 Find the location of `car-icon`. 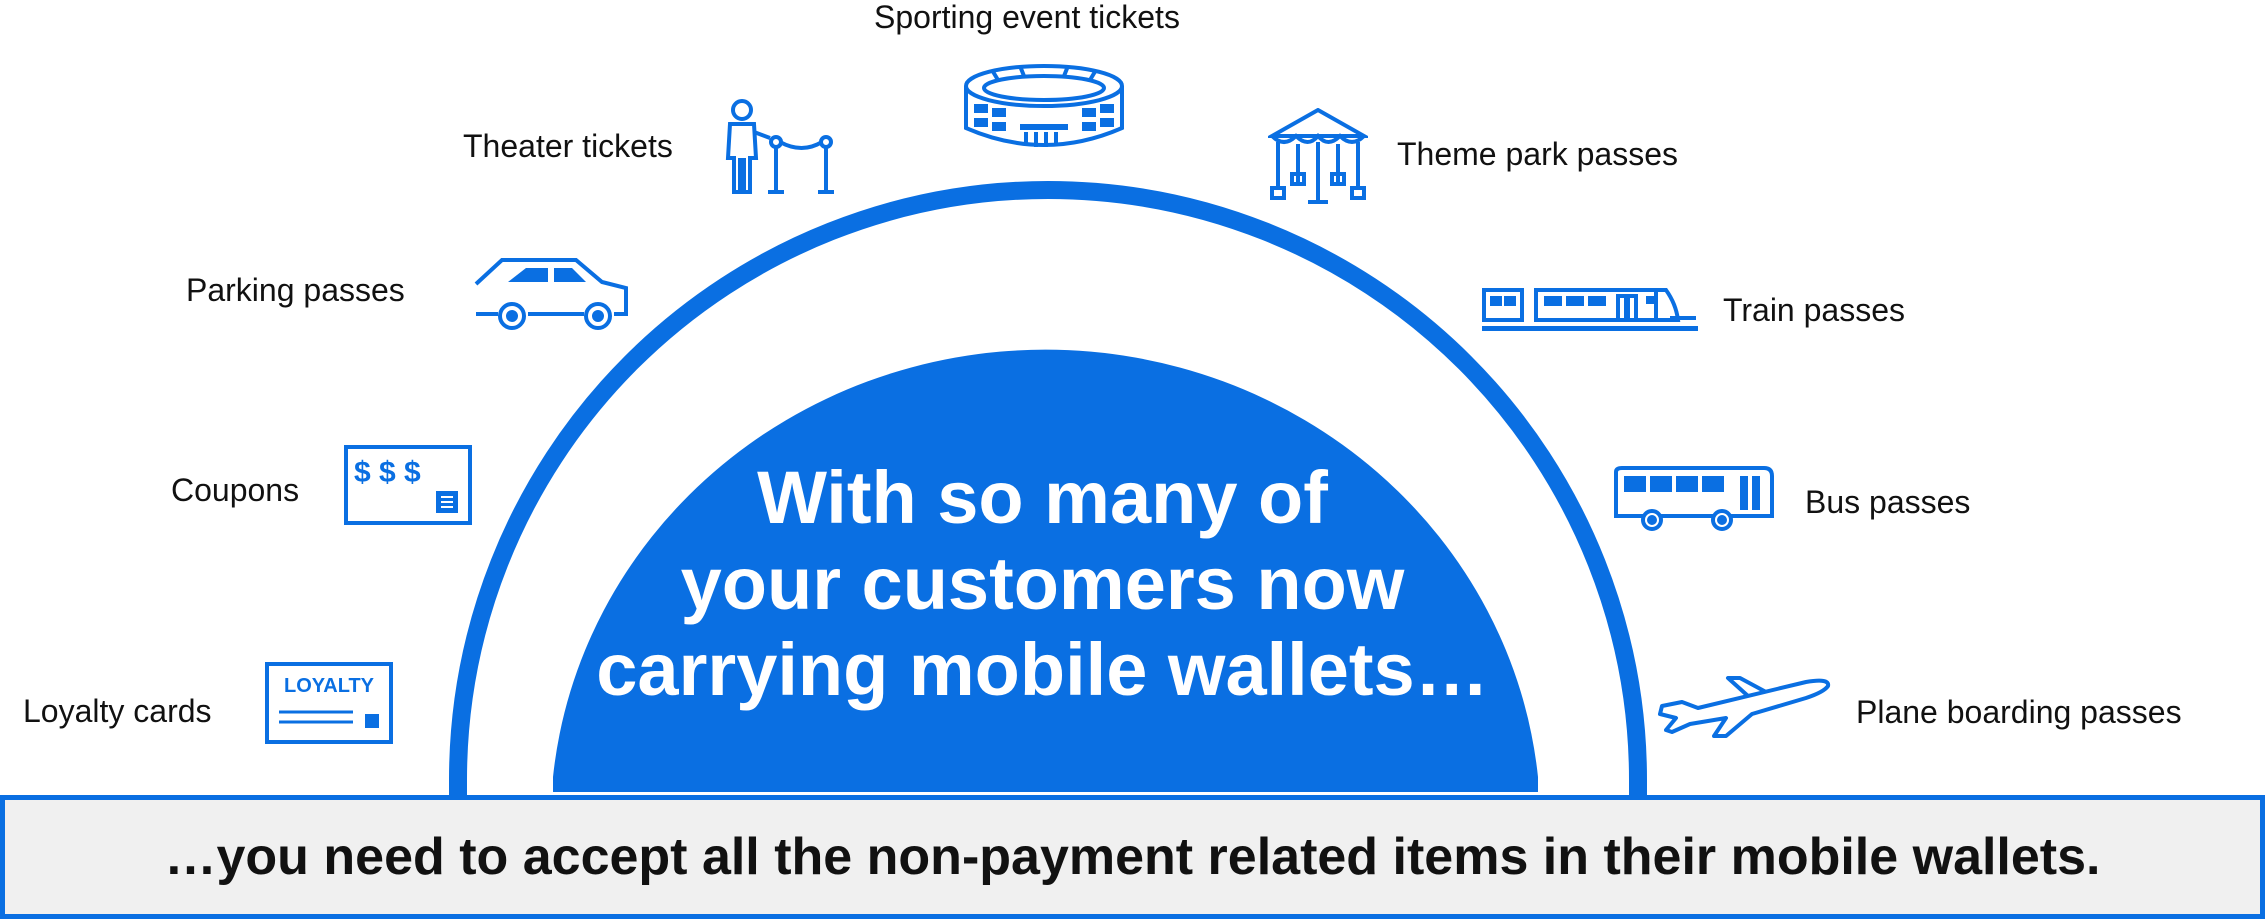

car-icon is located at coordinates (551, 294).